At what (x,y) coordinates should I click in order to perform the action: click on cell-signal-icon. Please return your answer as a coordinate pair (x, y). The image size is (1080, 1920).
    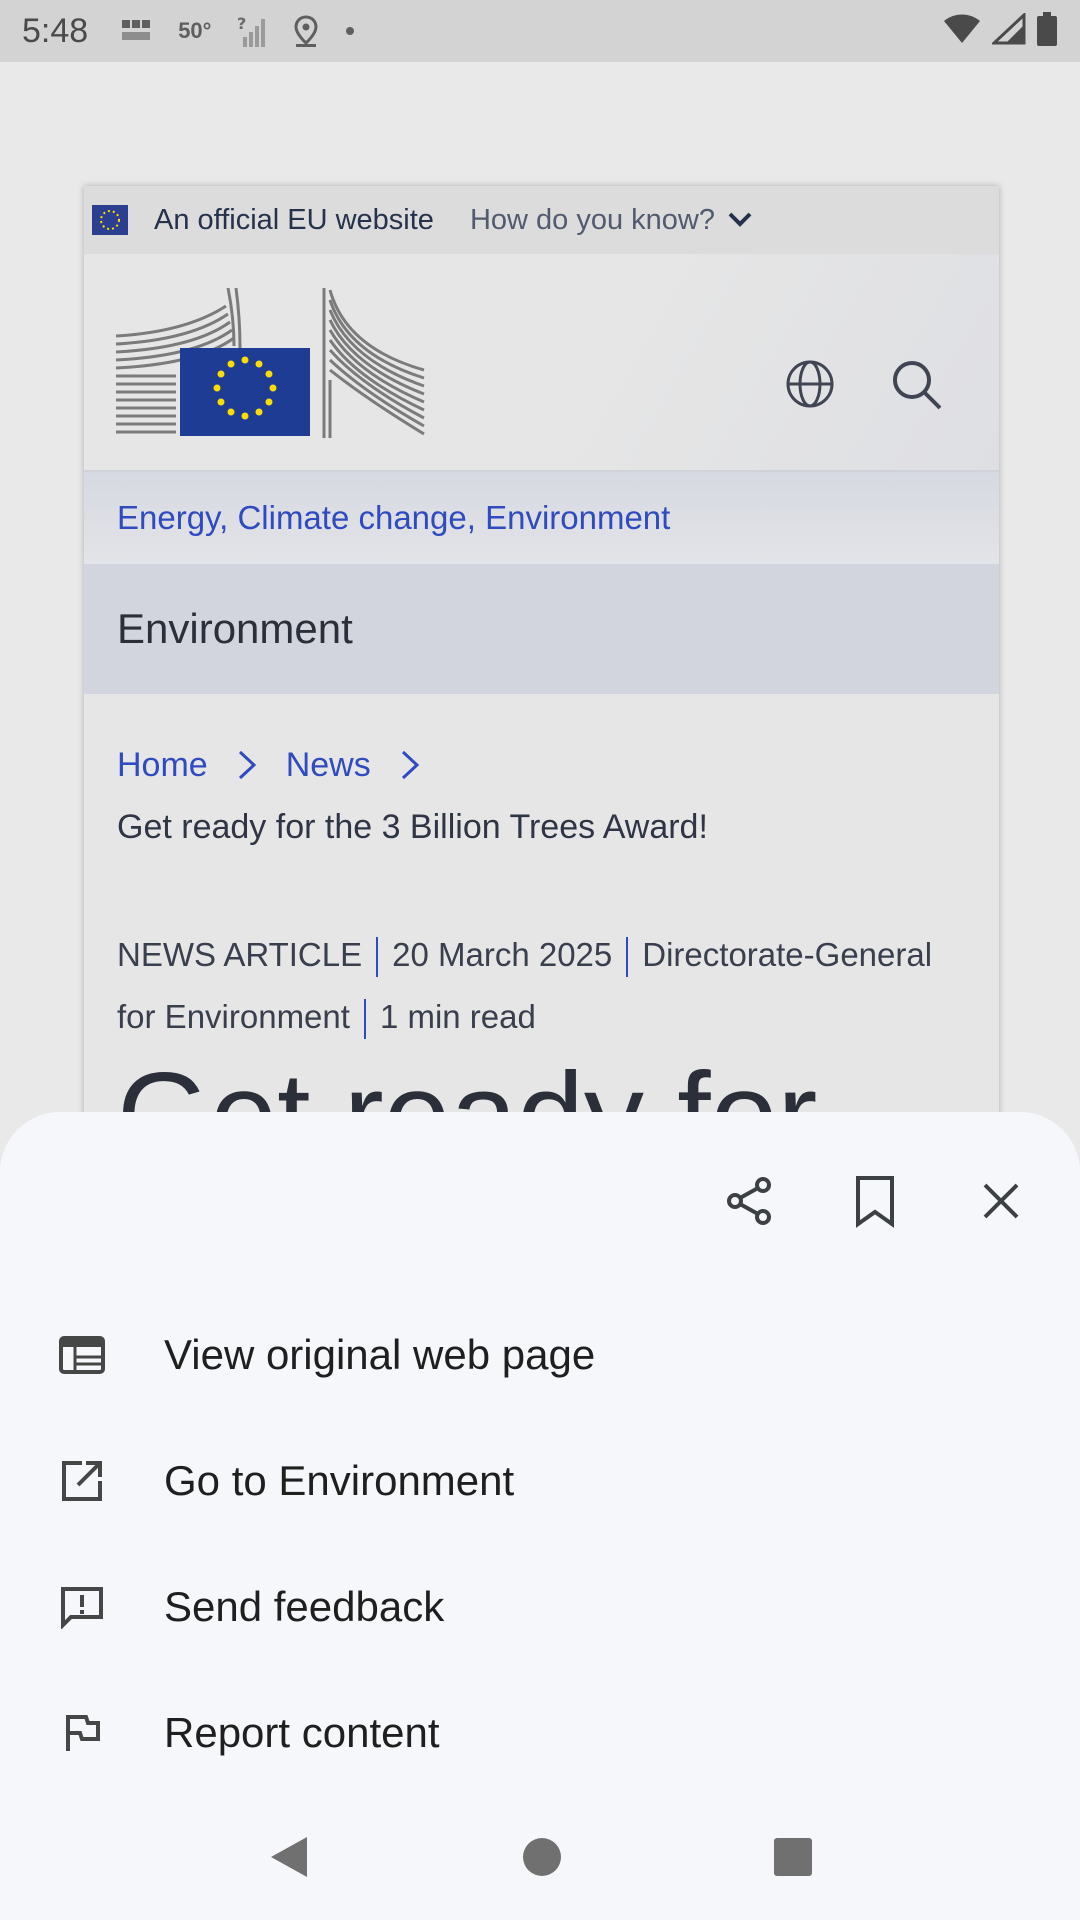
    Looking at the image, I should click on (1008, 30).